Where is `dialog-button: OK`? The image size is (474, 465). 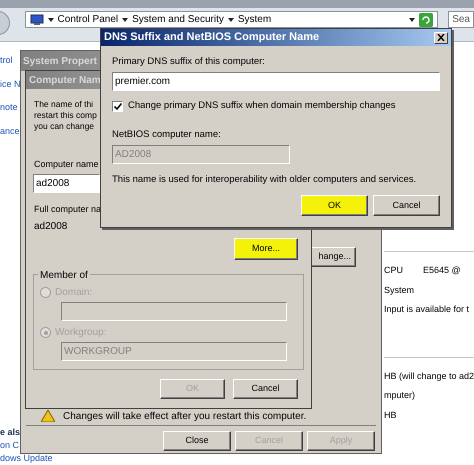
dialog-button: OK is located at coordinates (334, 205).